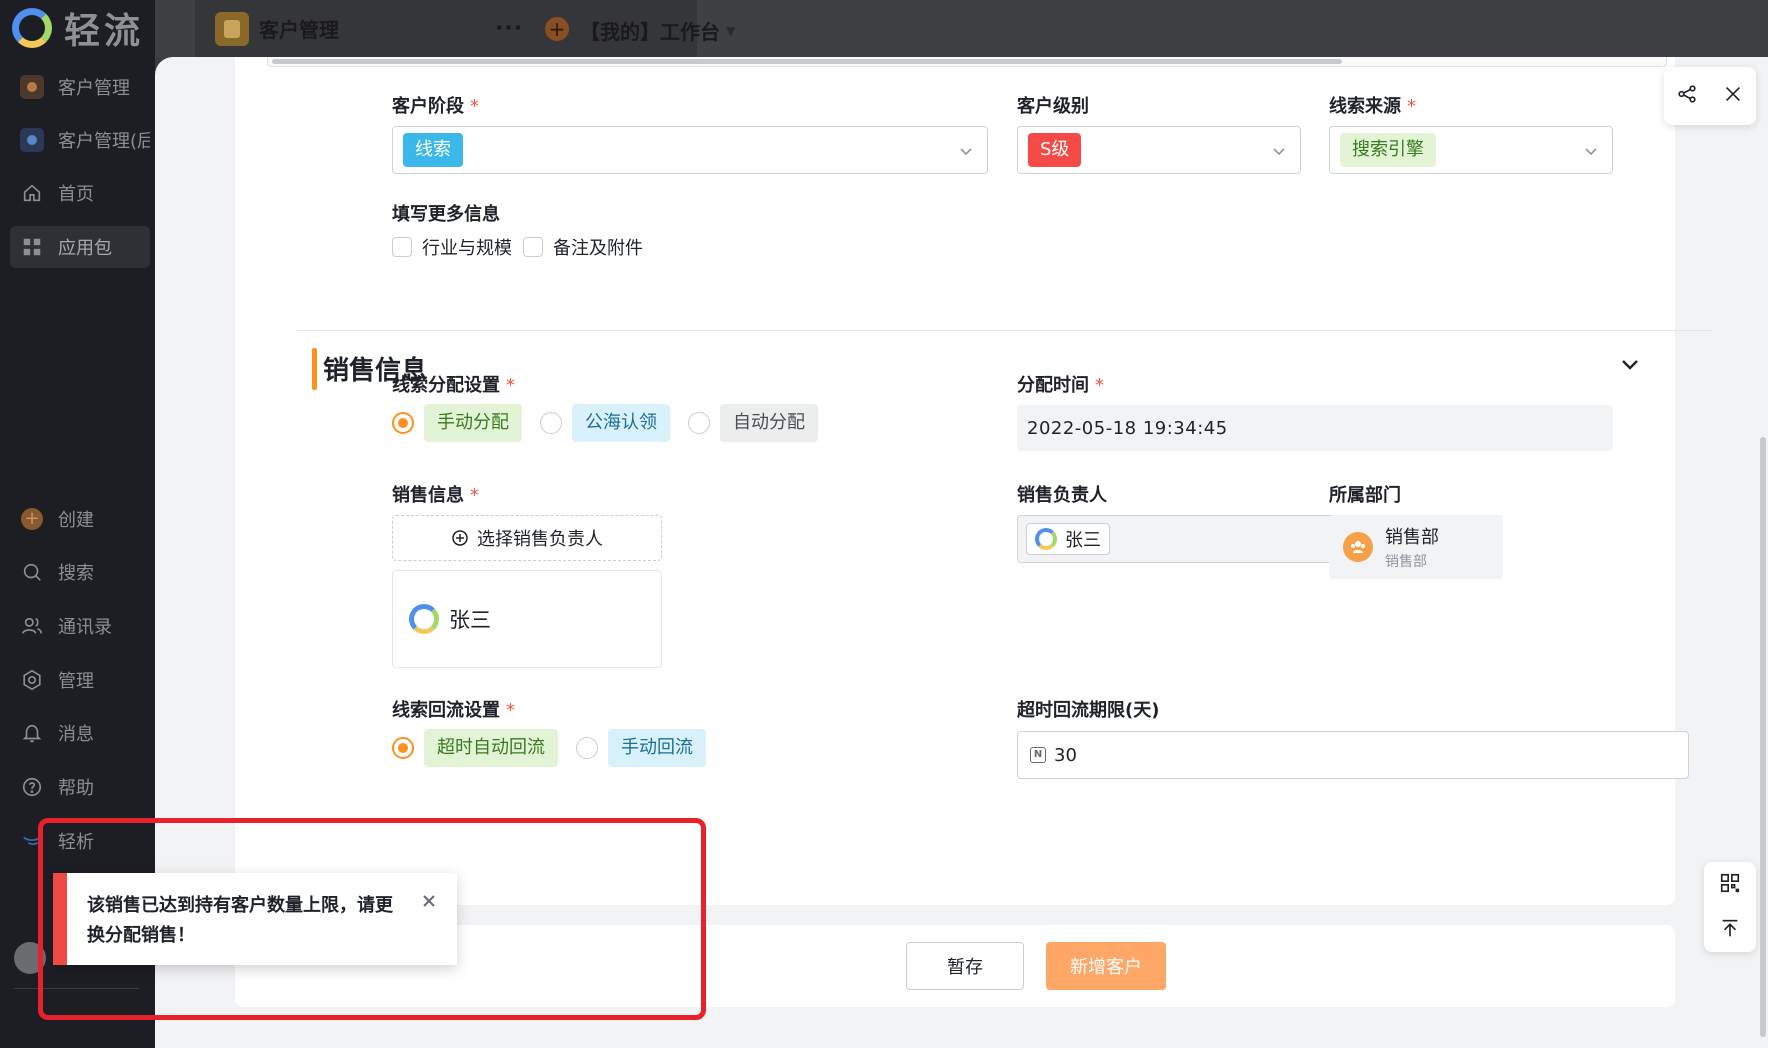 The image size is (1768, 1048). Describe the element at coordinates (1159, 150) in the screenshot. I see `level-select: S级` at that location.